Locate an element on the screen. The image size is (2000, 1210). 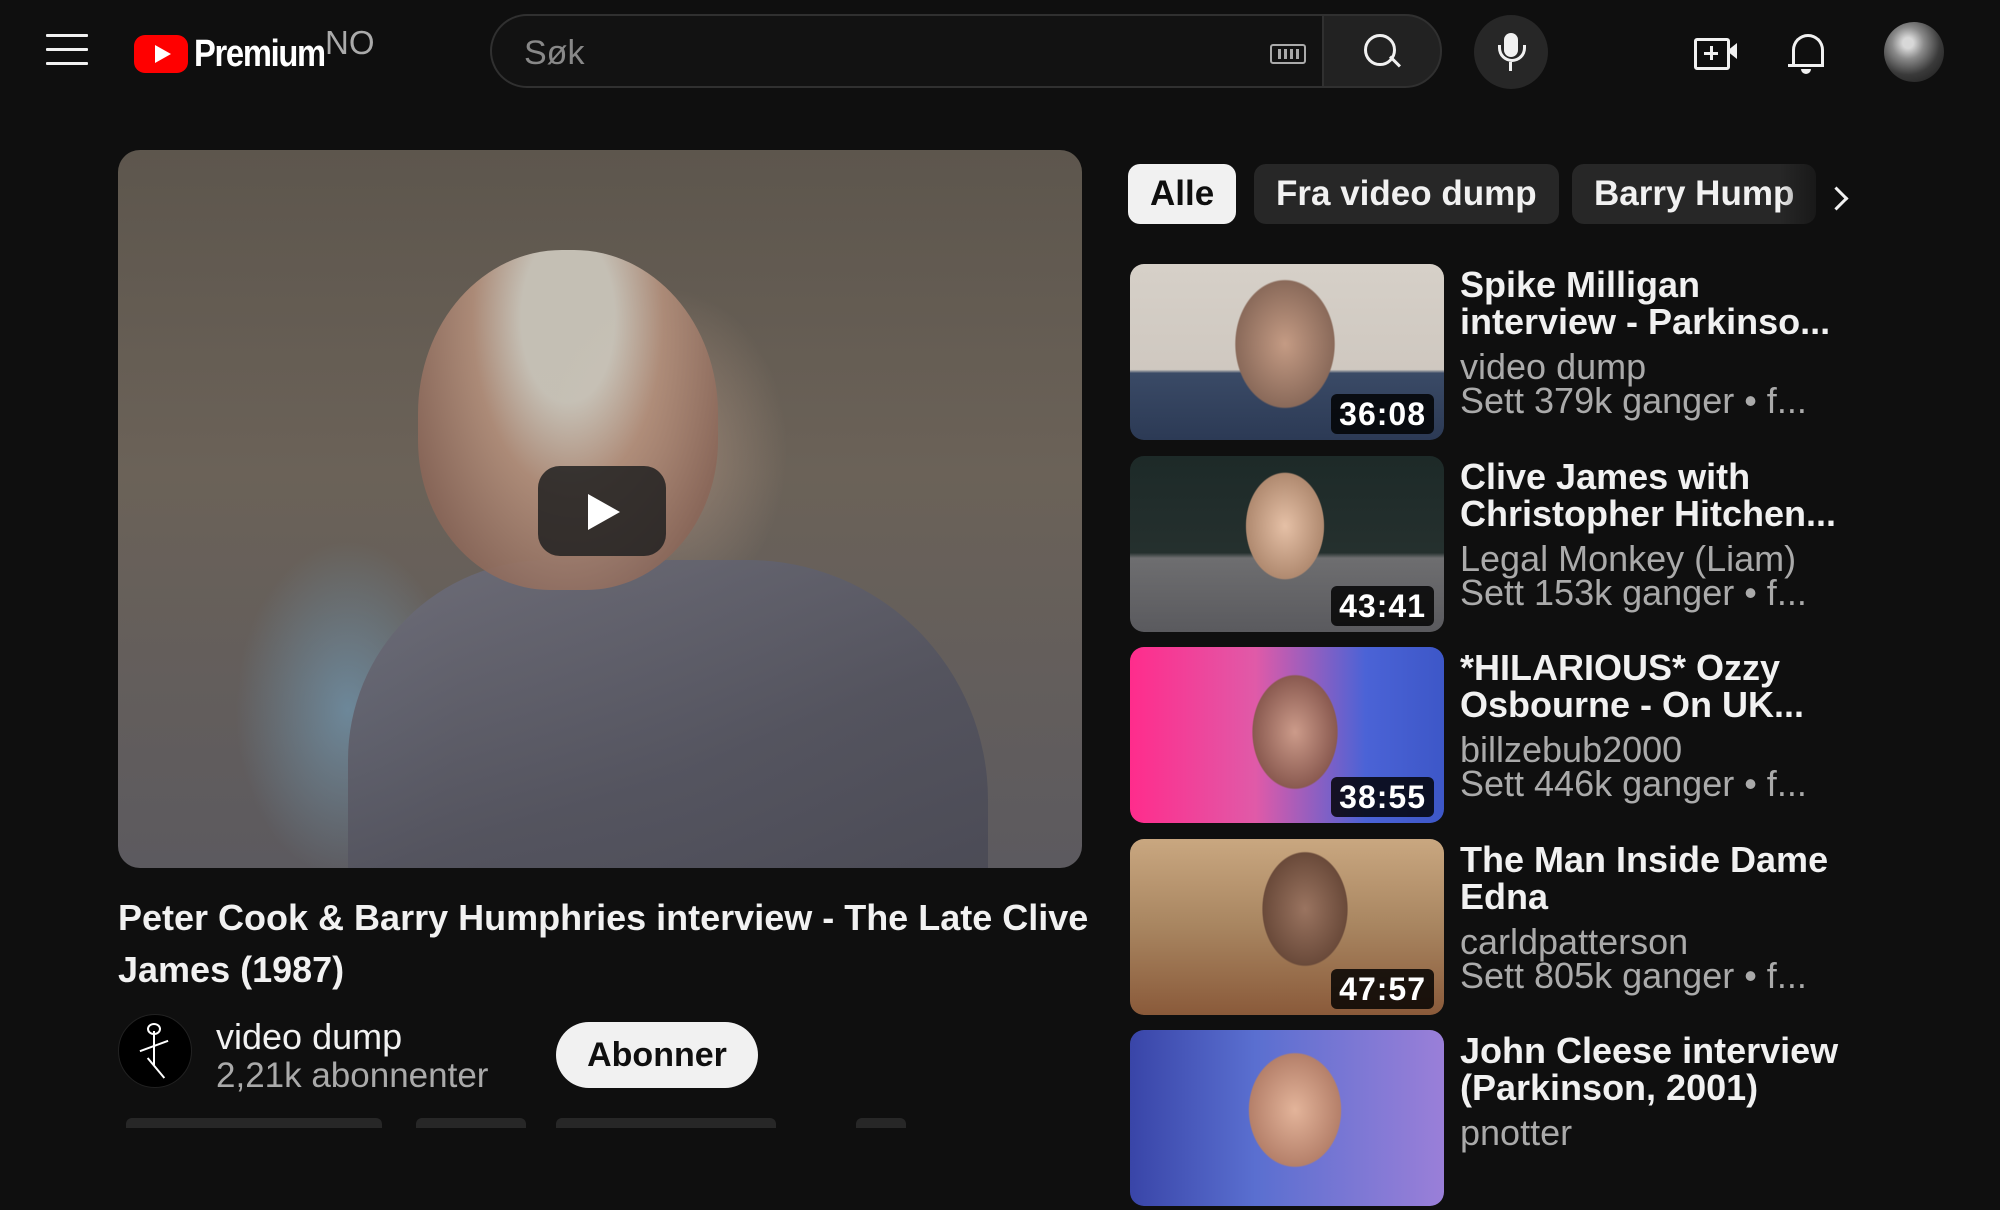
avatar-figure-leg is located at coordinates (156, 1068).